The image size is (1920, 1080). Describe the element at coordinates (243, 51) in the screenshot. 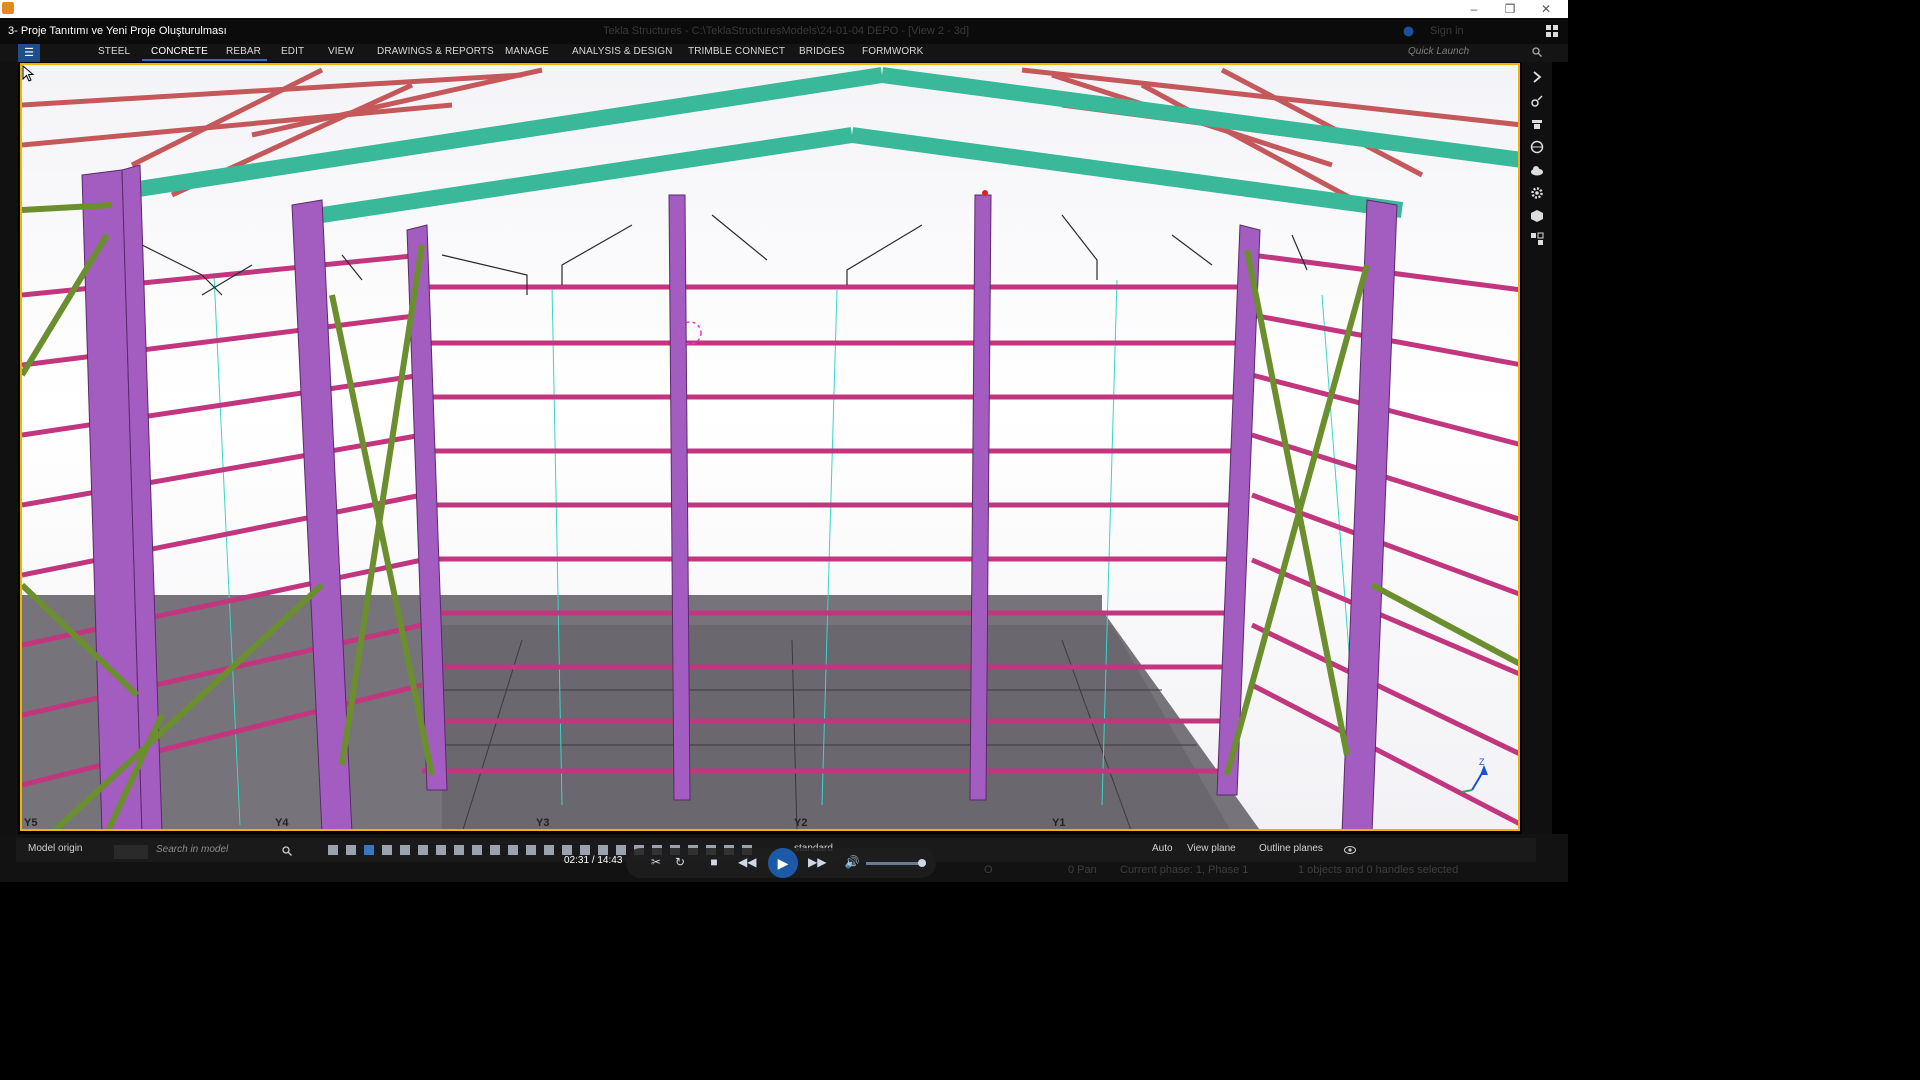

I see `tab-rebar: REBAR` at that location.